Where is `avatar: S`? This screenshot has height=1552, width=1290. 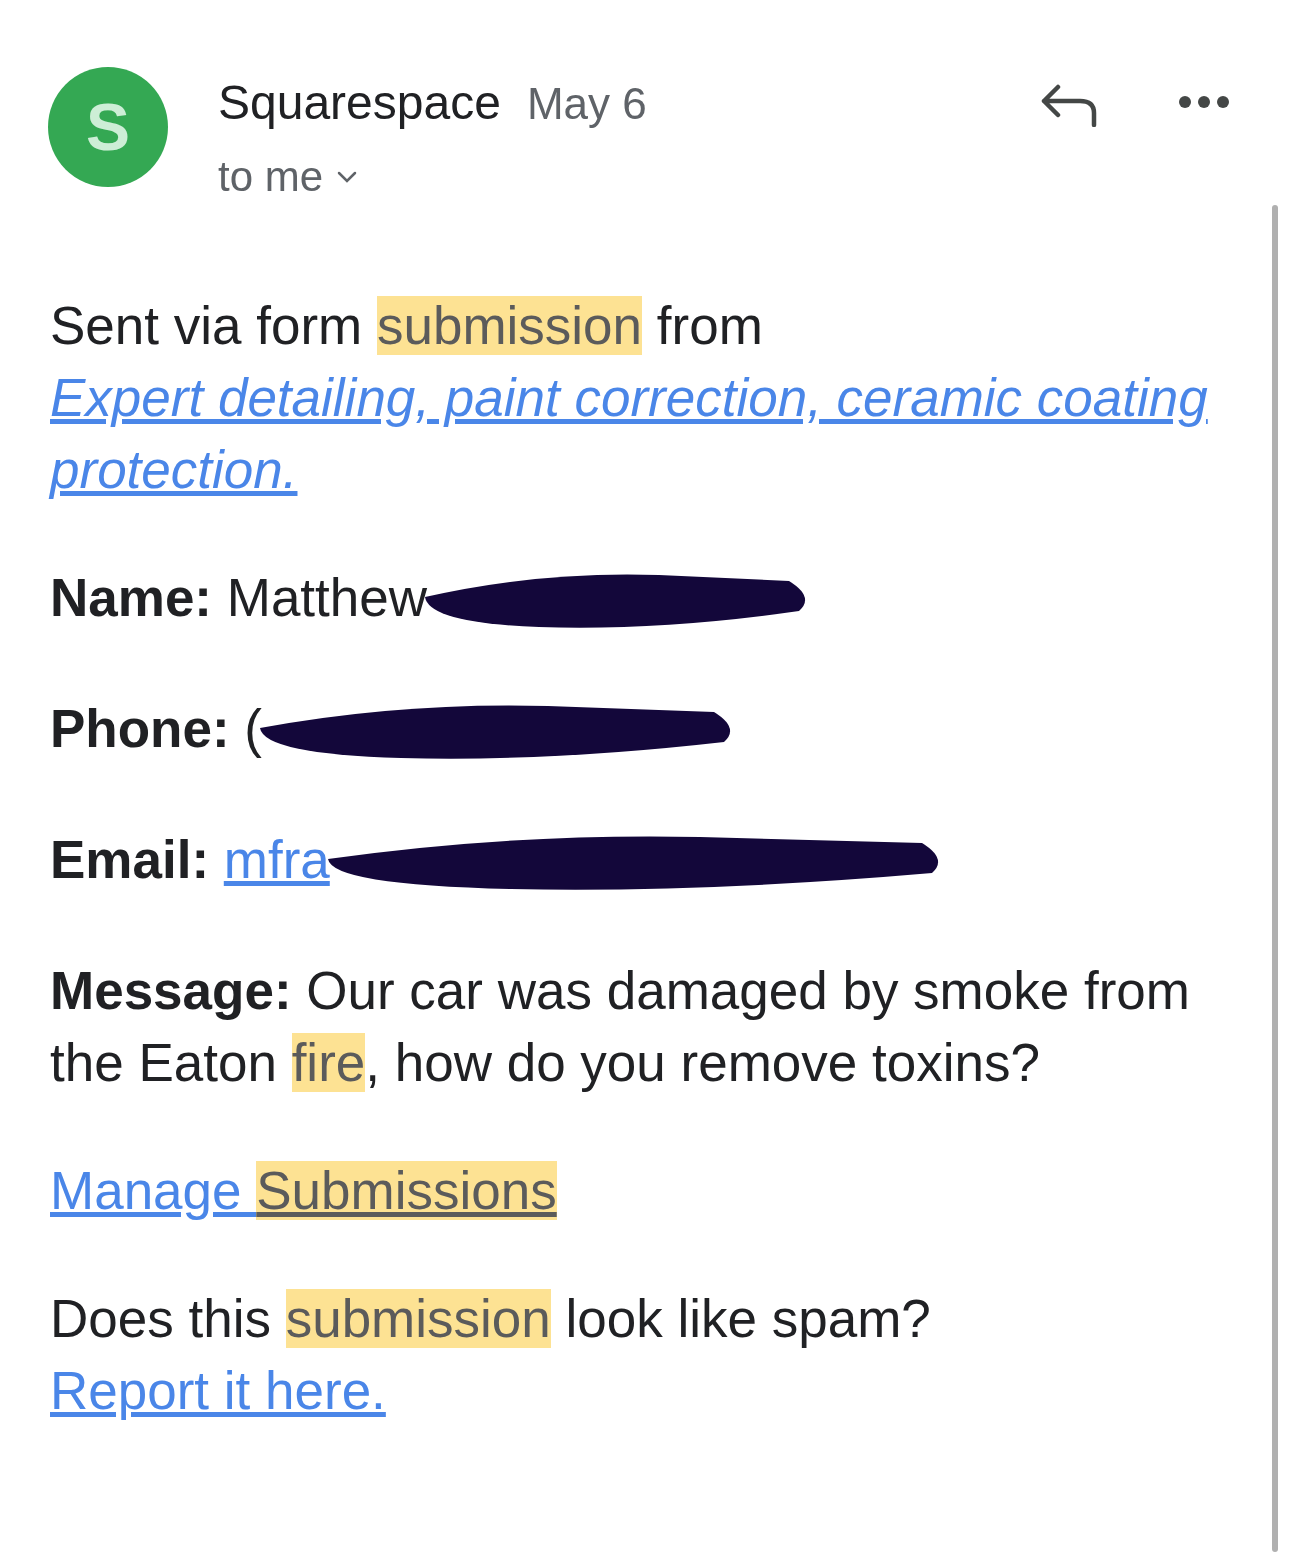 avatar: S is located at coordinates (108, 127).